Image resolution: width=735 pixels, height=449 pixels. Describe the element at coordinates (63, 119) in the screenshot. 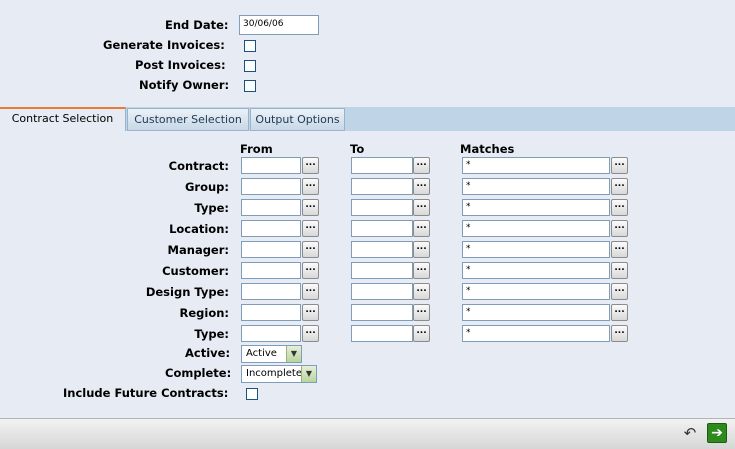

I see `tab-contract-selection: Contract Selection` at that location.